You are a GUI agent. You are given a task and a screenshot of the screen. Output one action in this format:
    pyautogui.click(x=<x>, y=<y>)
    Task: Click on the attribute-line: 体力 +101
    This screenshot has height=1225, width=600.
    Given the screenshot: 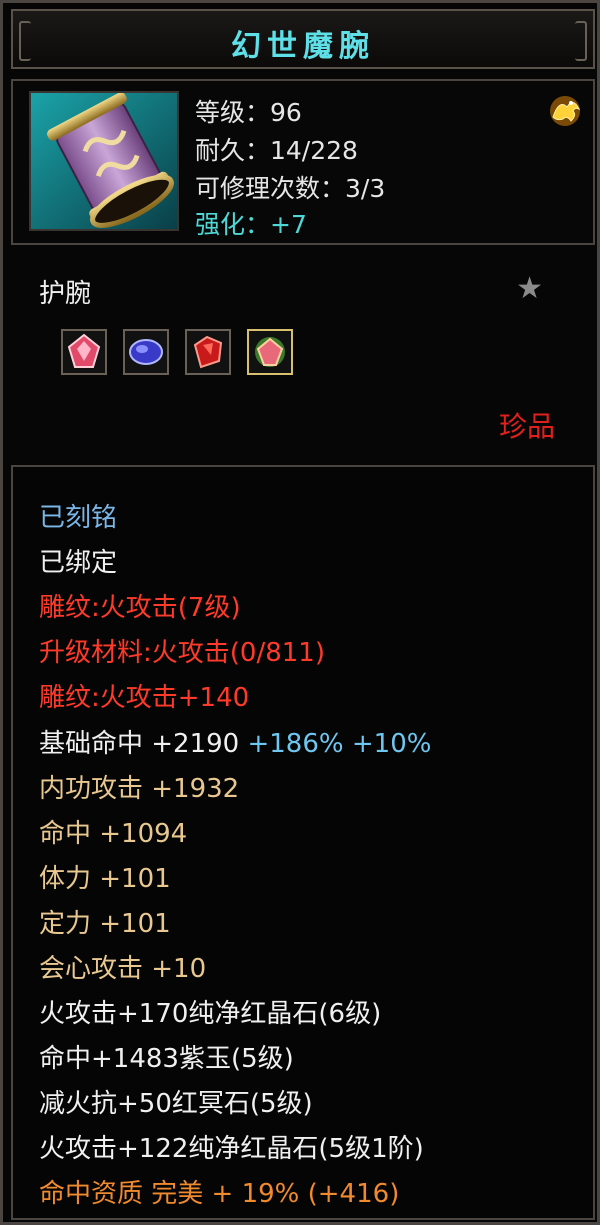 What is the action you would take?
    pyautogui.click(x=105, y=879)
    